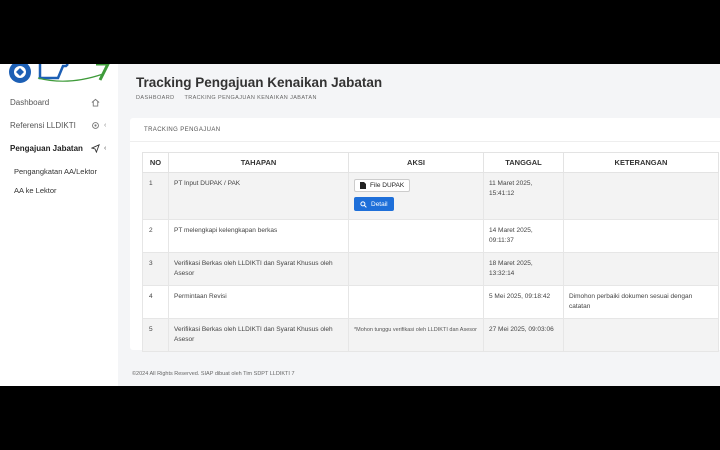 This screenshot has height=450, width=720. I want to click on send-icon, so click(95, 148).